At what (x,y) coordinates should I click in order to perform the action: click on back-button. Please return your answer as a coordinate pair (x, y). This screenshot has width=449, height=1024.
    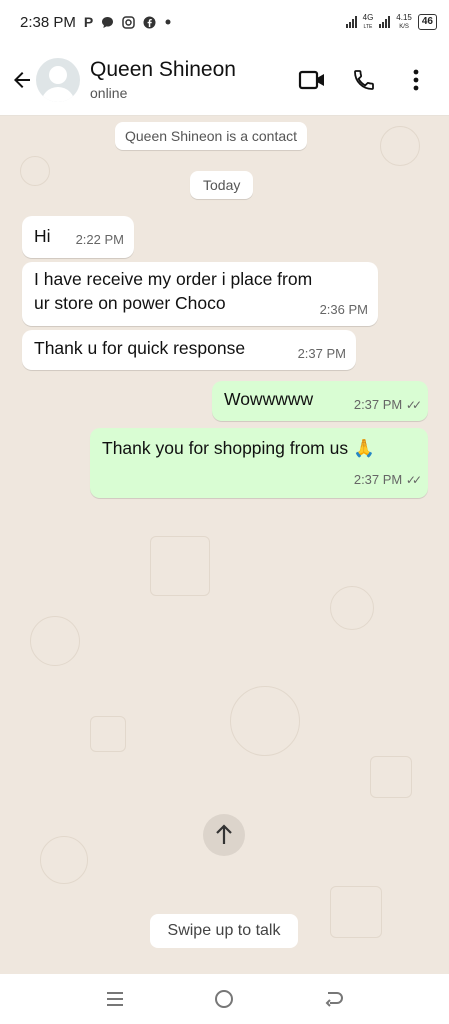
    Looking at the image, I should click on (22, 80).